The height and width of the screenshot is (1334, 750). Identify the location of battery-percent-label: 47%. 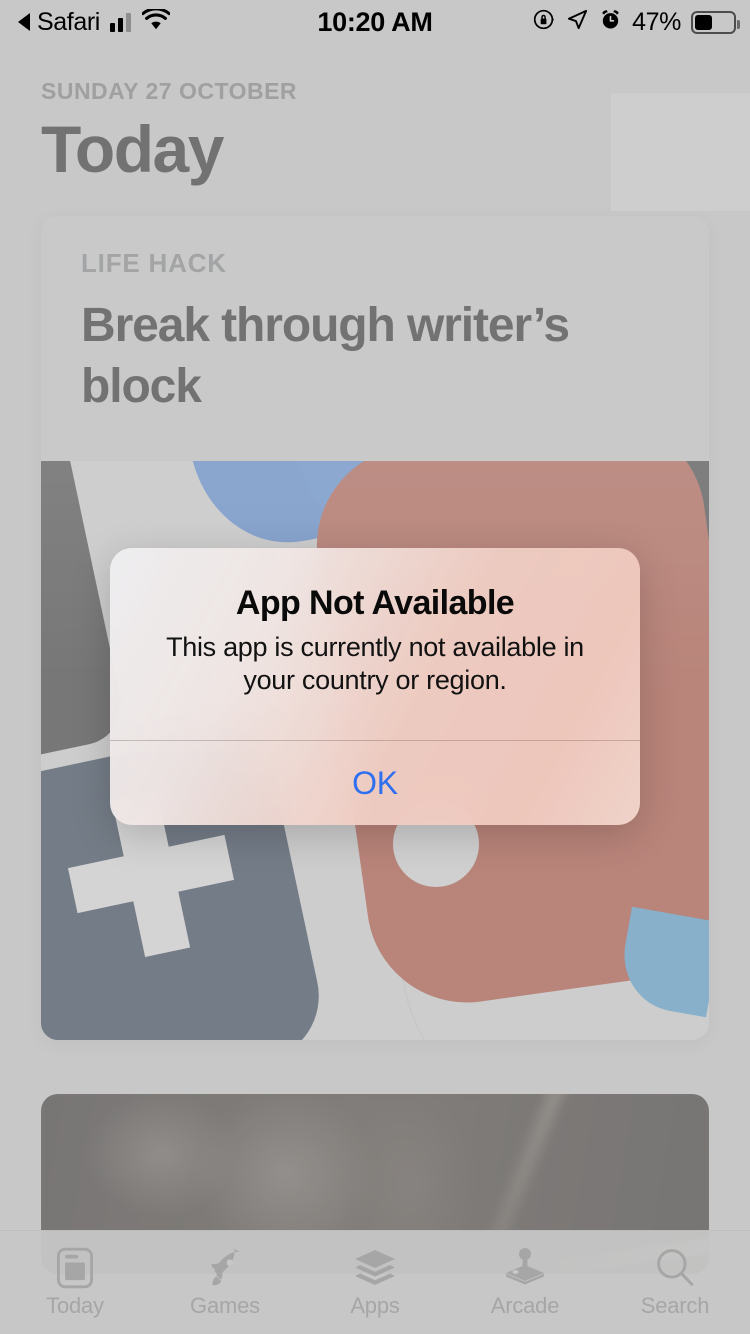
(656, 21).